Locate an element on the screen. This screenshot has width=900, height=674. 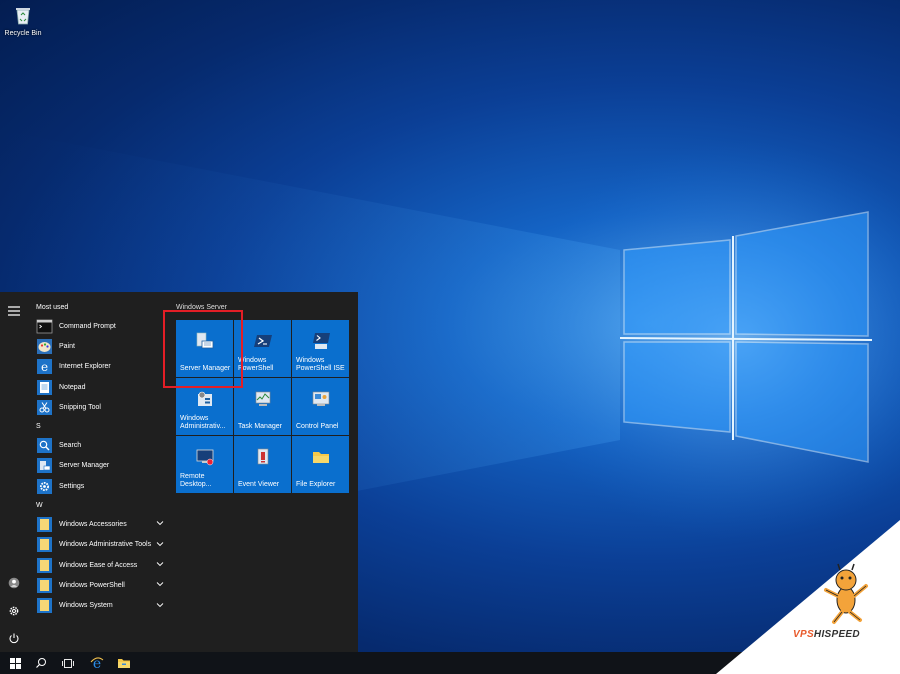
taskbar-file-explorer is located at coordinates (124, 663).